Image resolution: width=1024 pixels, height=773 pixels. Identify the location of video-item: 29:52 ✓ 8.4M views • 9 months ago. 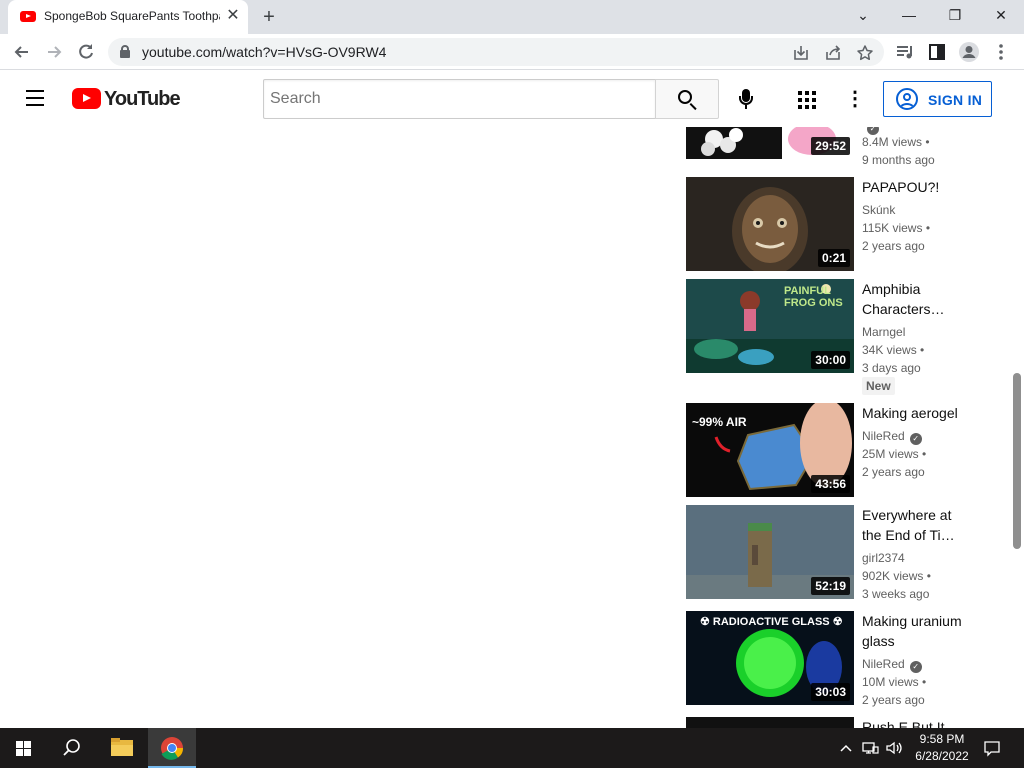
(841, 147).